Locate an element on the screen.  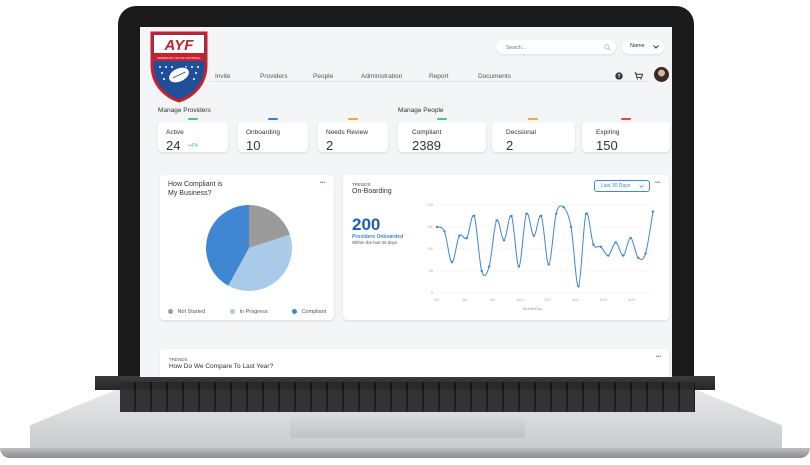
nav-documents: Documents is located at coordinates (494, 76).